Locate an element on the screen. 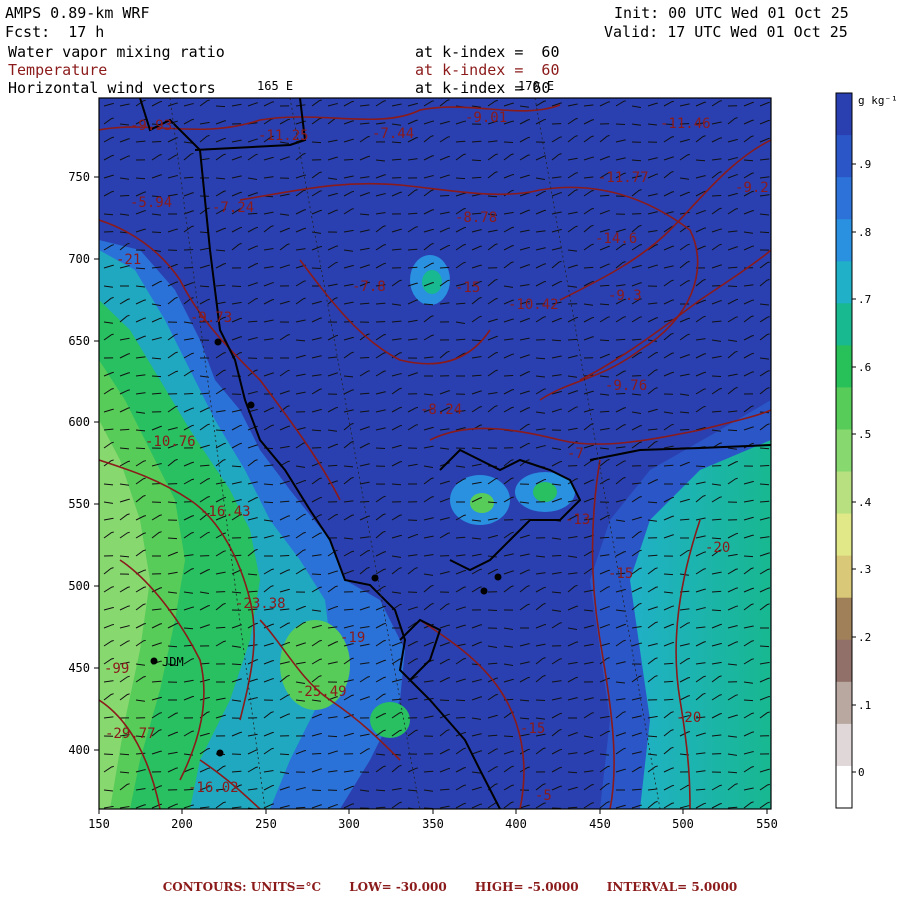 This screenshot has width=900, height=900. station-label-jdm: JDM is located at coordinates (173, 662).